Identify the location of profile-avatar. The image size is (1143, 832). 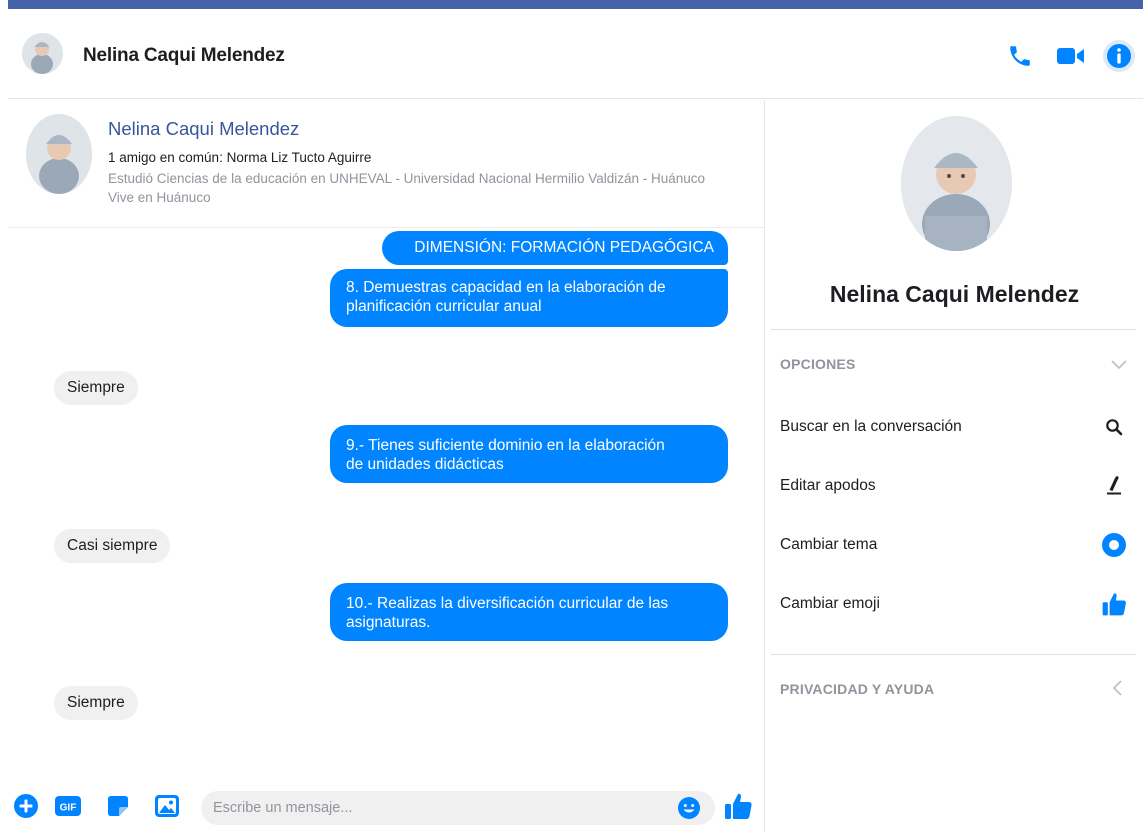
(59, 154).